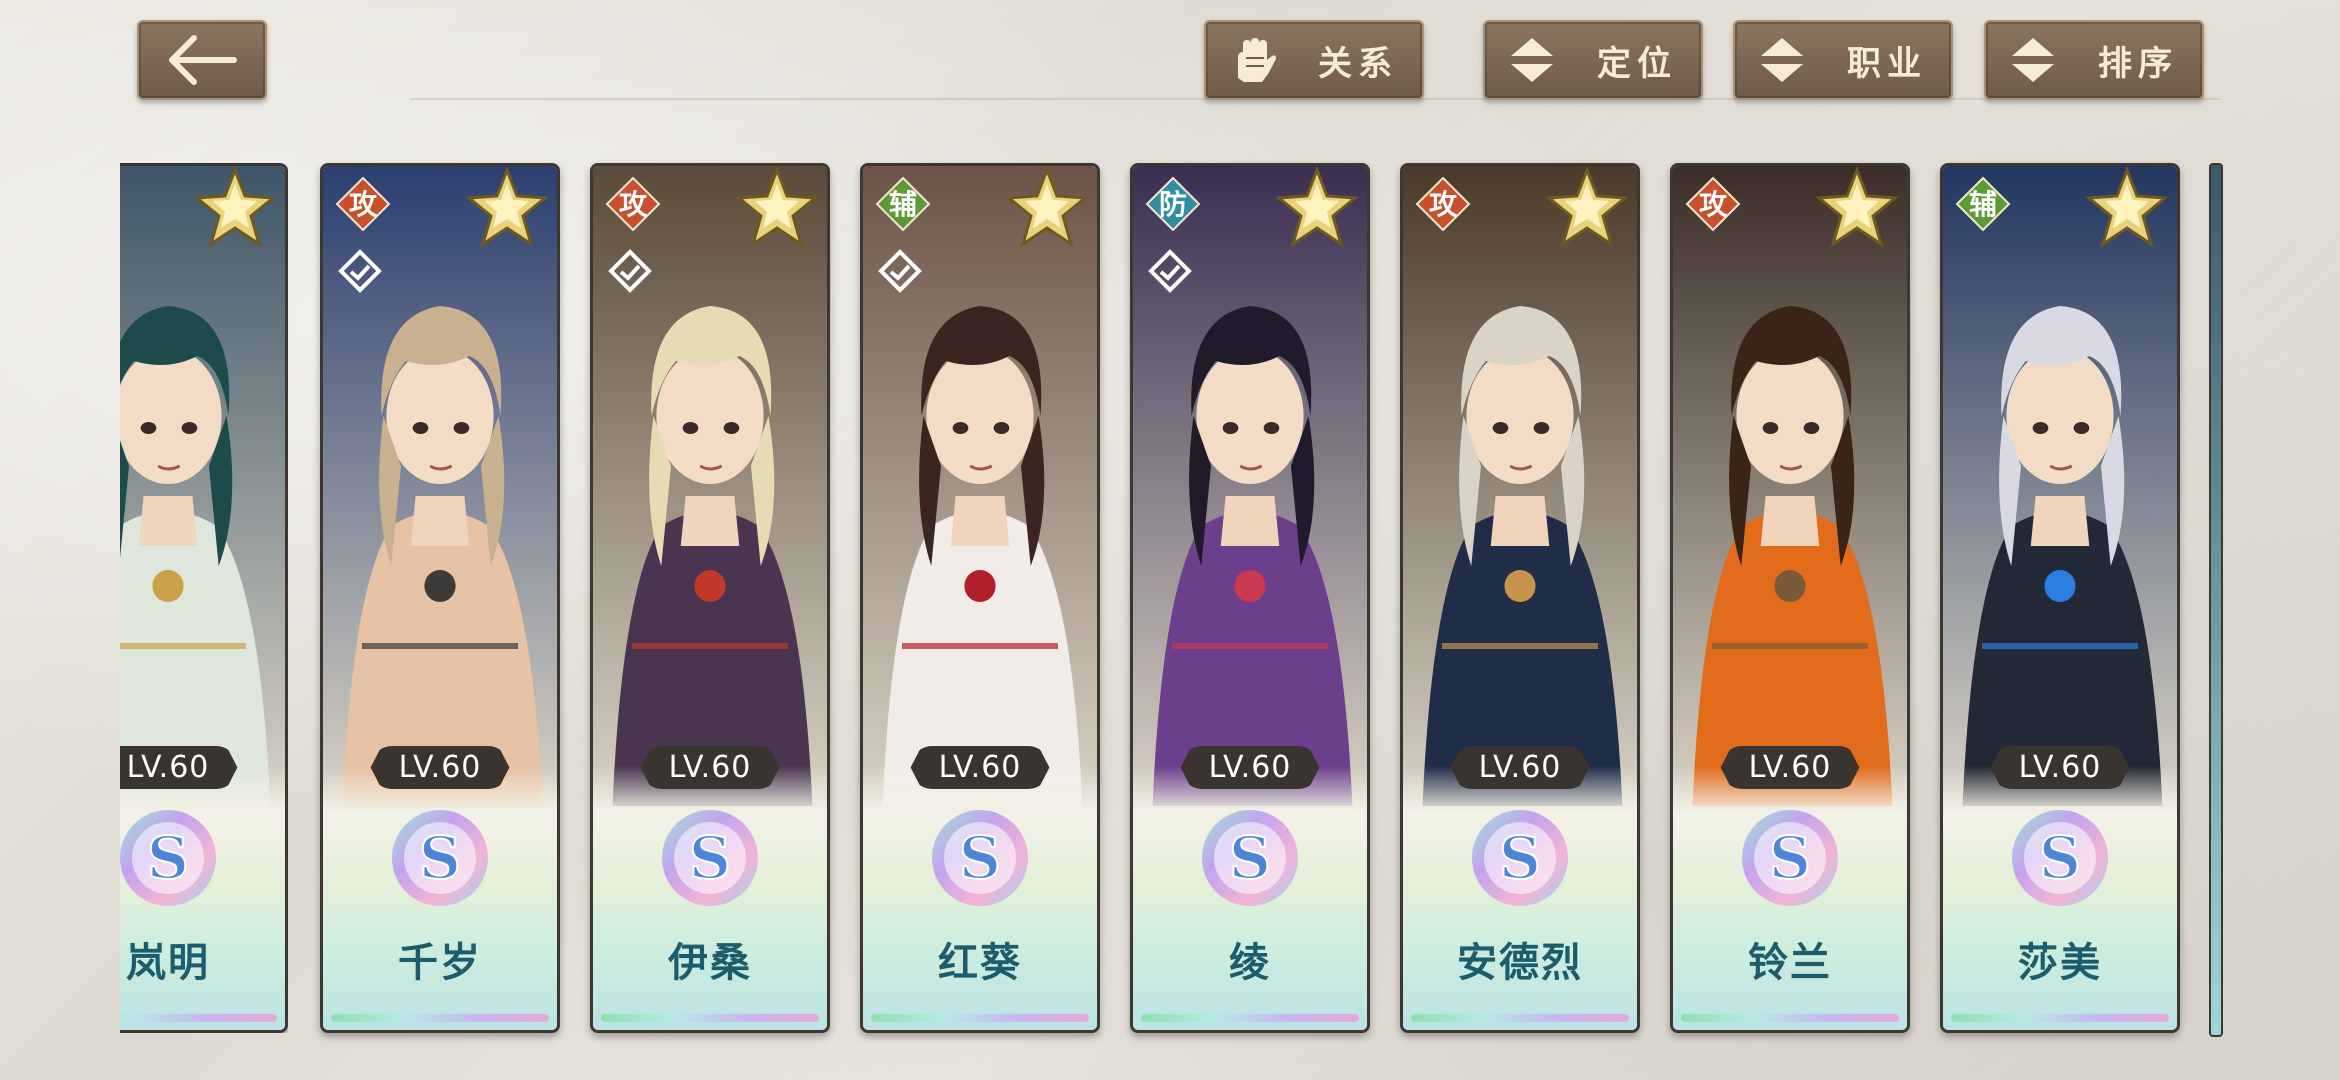 The height and width of the screenshot is (1080, 2340). Describe the element at coordinates (2216, 600) in the screenshot. I see `next-card-peek` at that location.